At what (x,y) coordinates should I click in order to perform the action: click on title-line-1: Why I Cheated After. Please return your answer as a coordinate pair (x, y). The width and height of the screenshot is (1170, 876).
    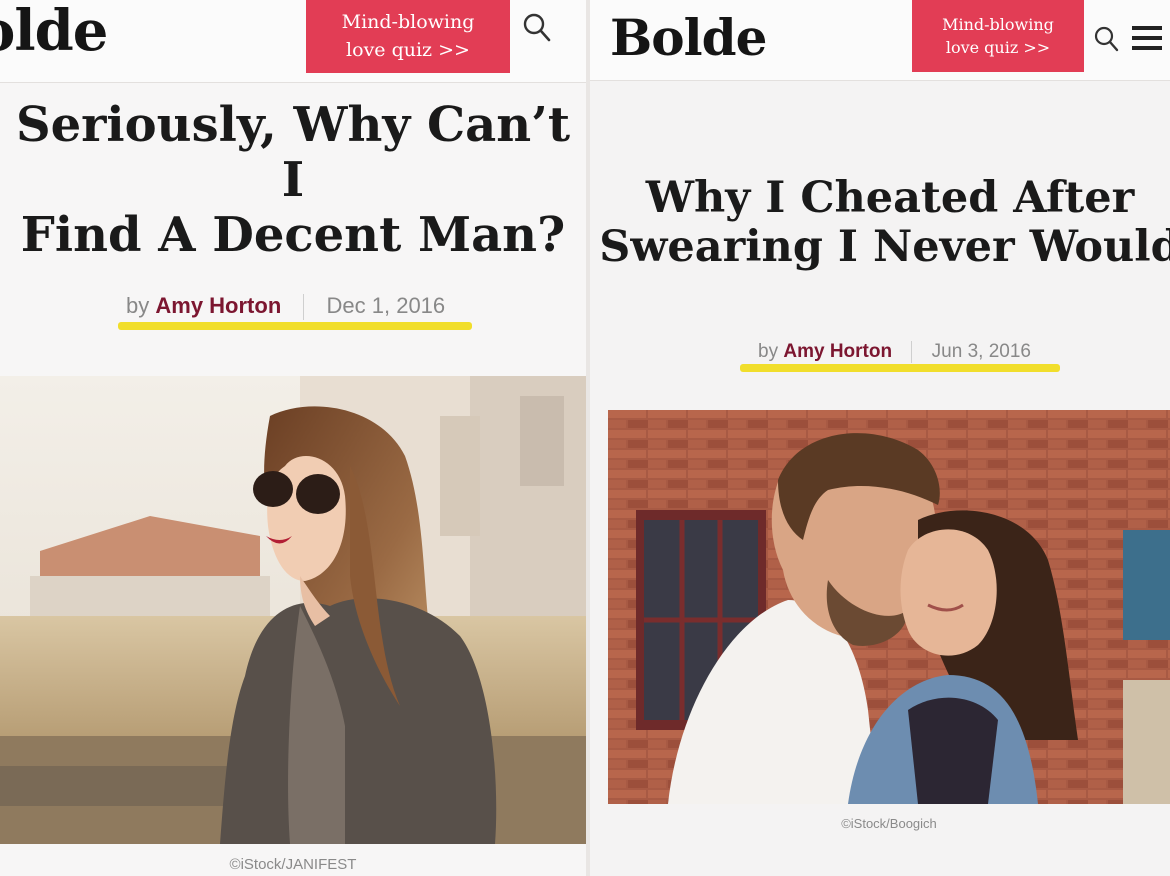
    Looking at the image, I should click on (890, 198).